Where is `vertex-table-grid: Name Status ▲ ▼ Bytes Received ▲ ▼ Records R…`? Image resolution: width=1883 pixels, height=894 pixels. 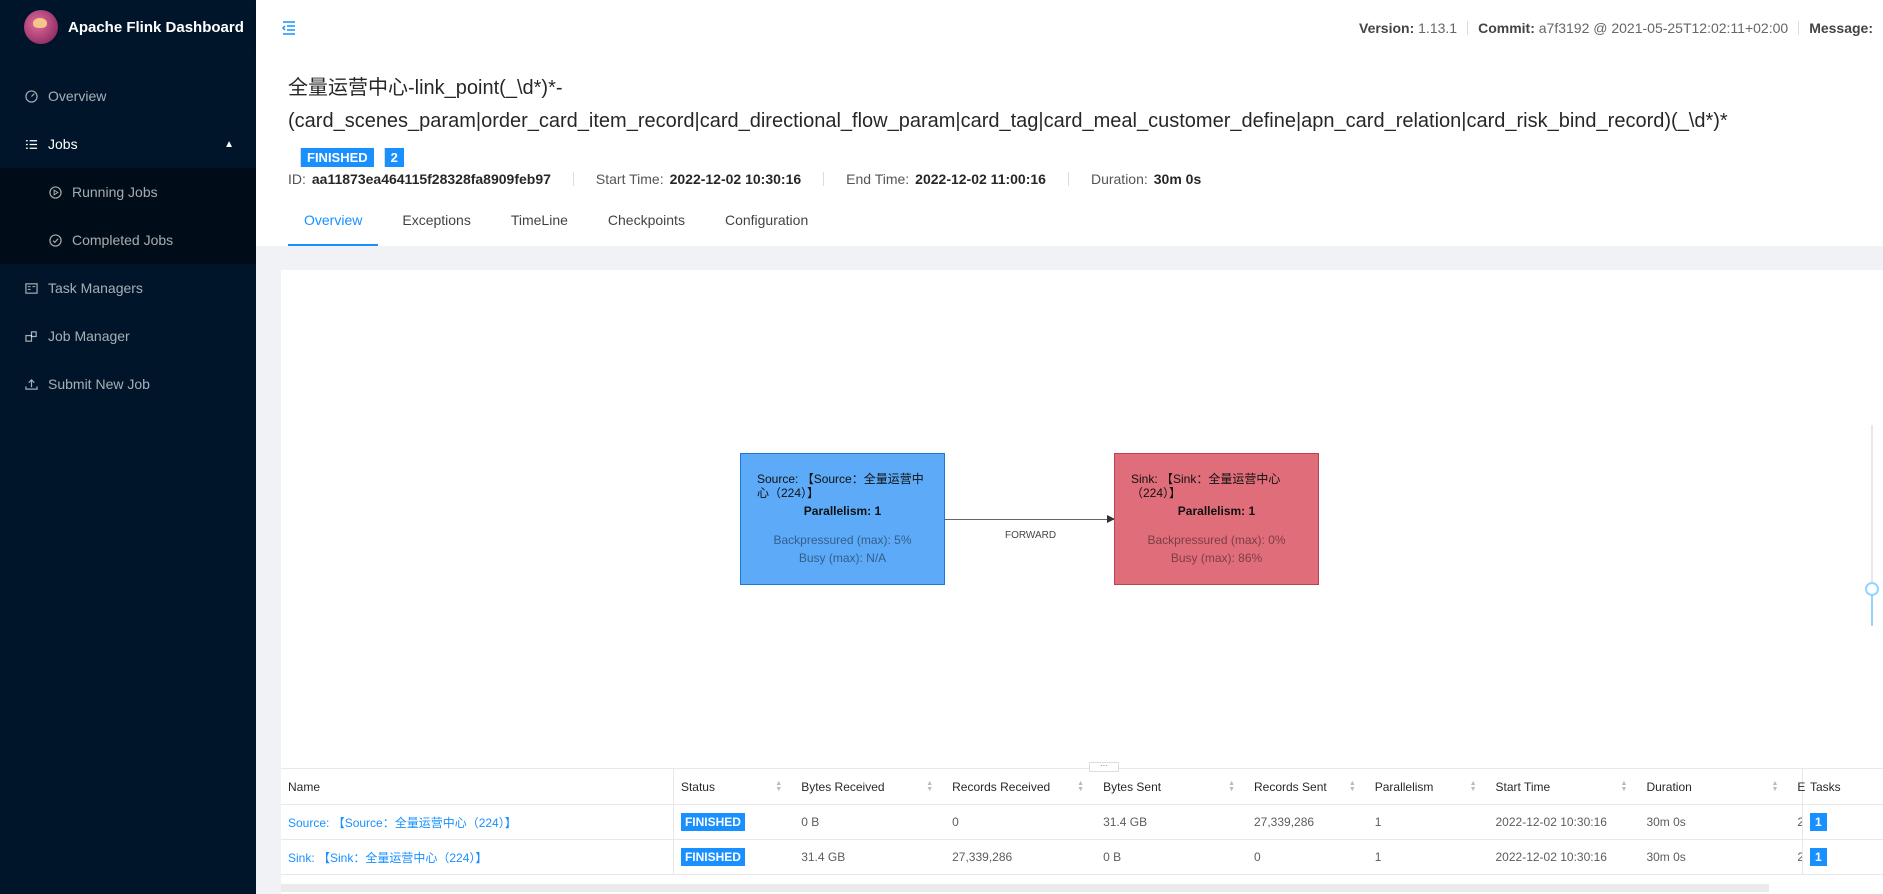
vertex-table-grid: Name Status ▲ ▼ Bytes Received ▲ ▼ Records R… is located at coordinates (1082, 821).